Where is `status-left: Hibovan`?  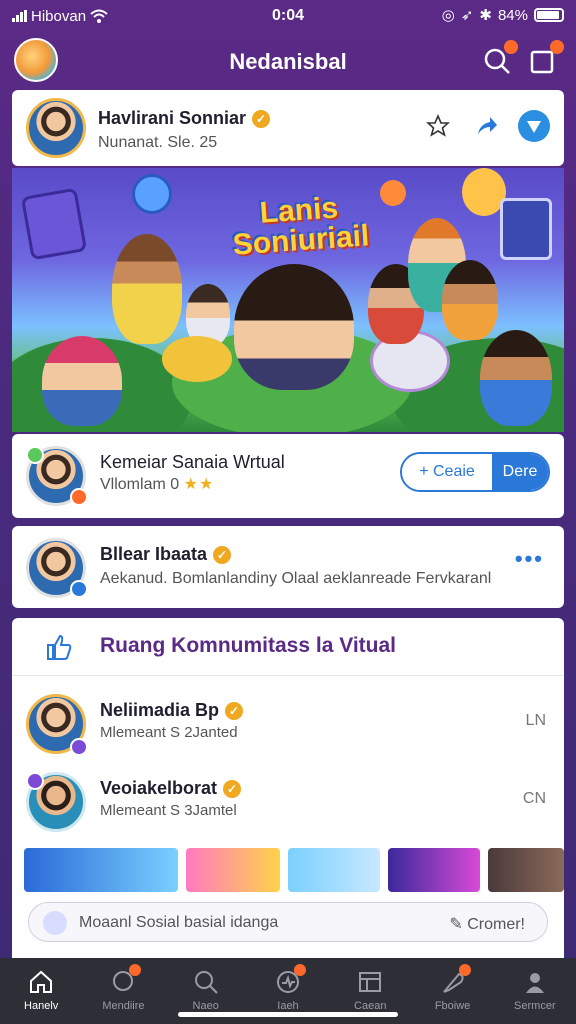 status-left: Hibovan is located at coordinates (112, 16).